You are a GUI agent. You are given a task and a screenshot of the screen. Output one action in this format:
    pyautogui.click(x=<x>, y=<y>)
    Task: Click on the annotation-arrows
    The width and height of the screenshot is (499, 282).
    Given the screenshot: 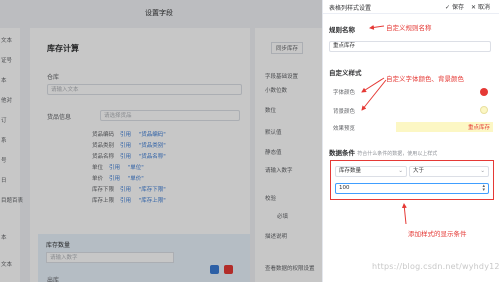 What is the action you would take?
    pyautogui.click(x=384, y=124)
    